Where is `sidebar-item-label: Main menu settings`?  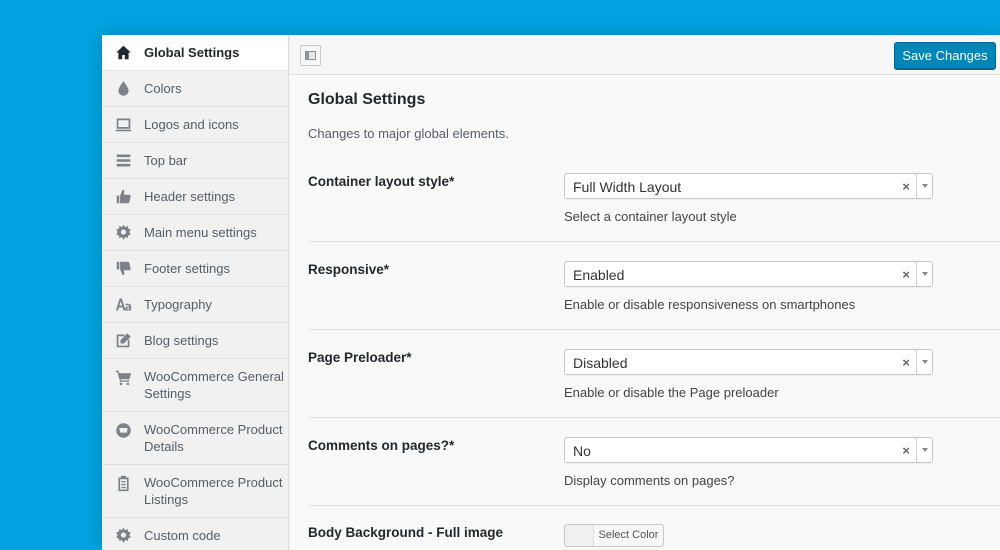 sidebar-item-label: Main menu settings is located at coordinates (200, 232).